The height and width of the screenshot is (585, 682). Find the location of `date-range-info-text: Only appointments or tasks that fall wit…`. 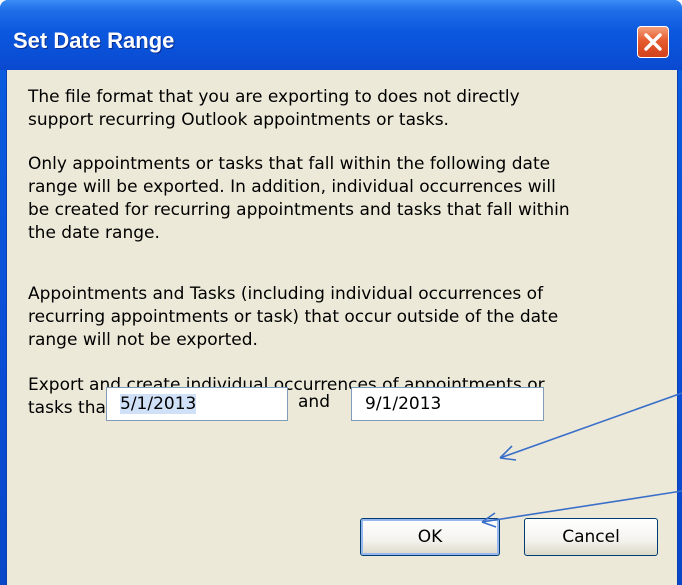

date-range-info-text: Only appointments or tasks that fall wit… is located at coordinates (299, 198).